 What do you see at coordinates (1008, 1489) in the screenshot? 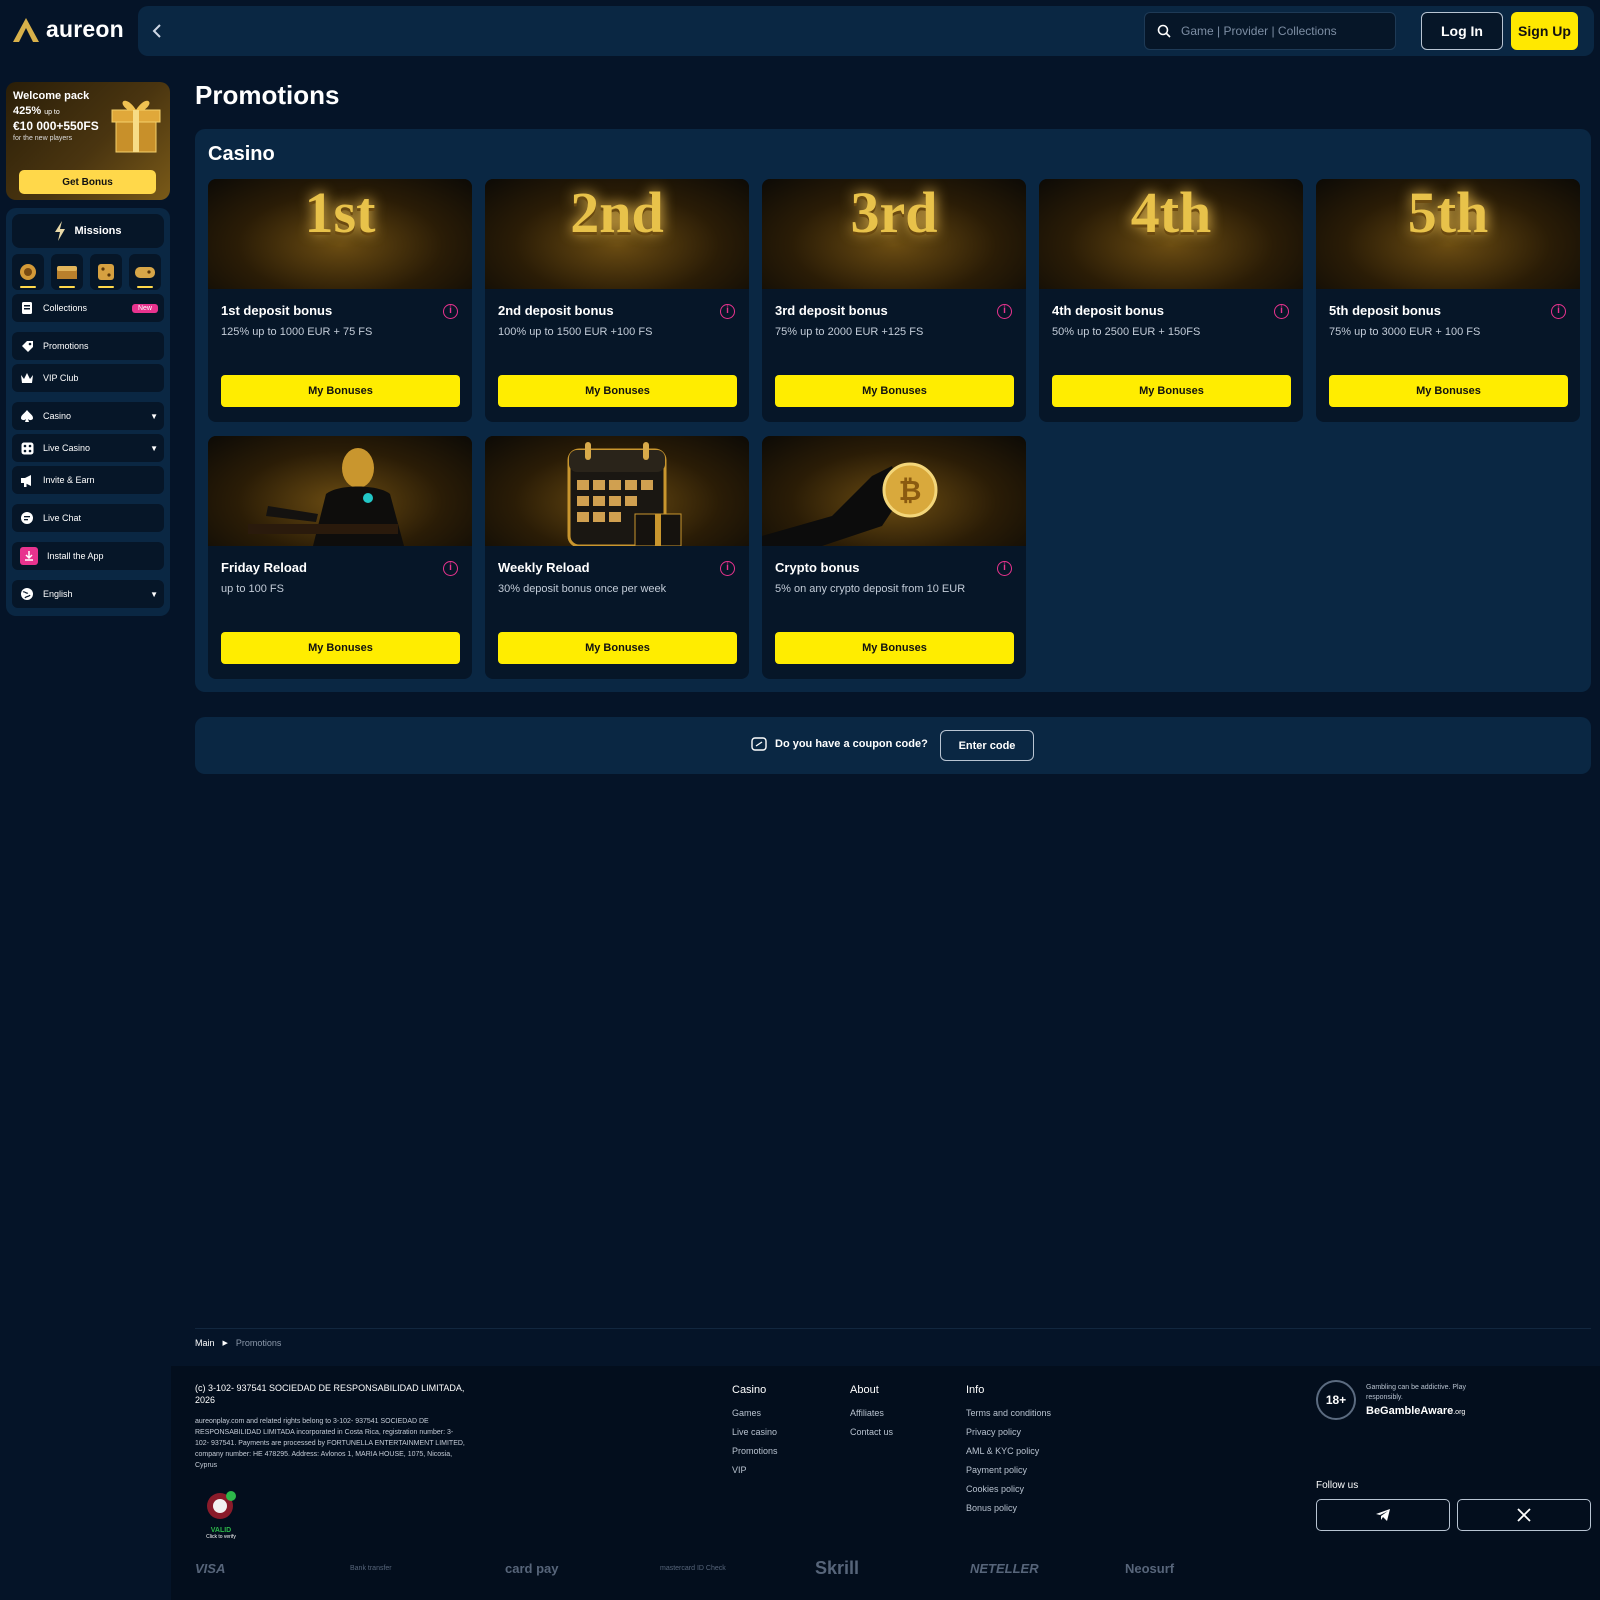
I see `footer-link-cookies: Cookies policy` at bounding box center [1008, 1489].